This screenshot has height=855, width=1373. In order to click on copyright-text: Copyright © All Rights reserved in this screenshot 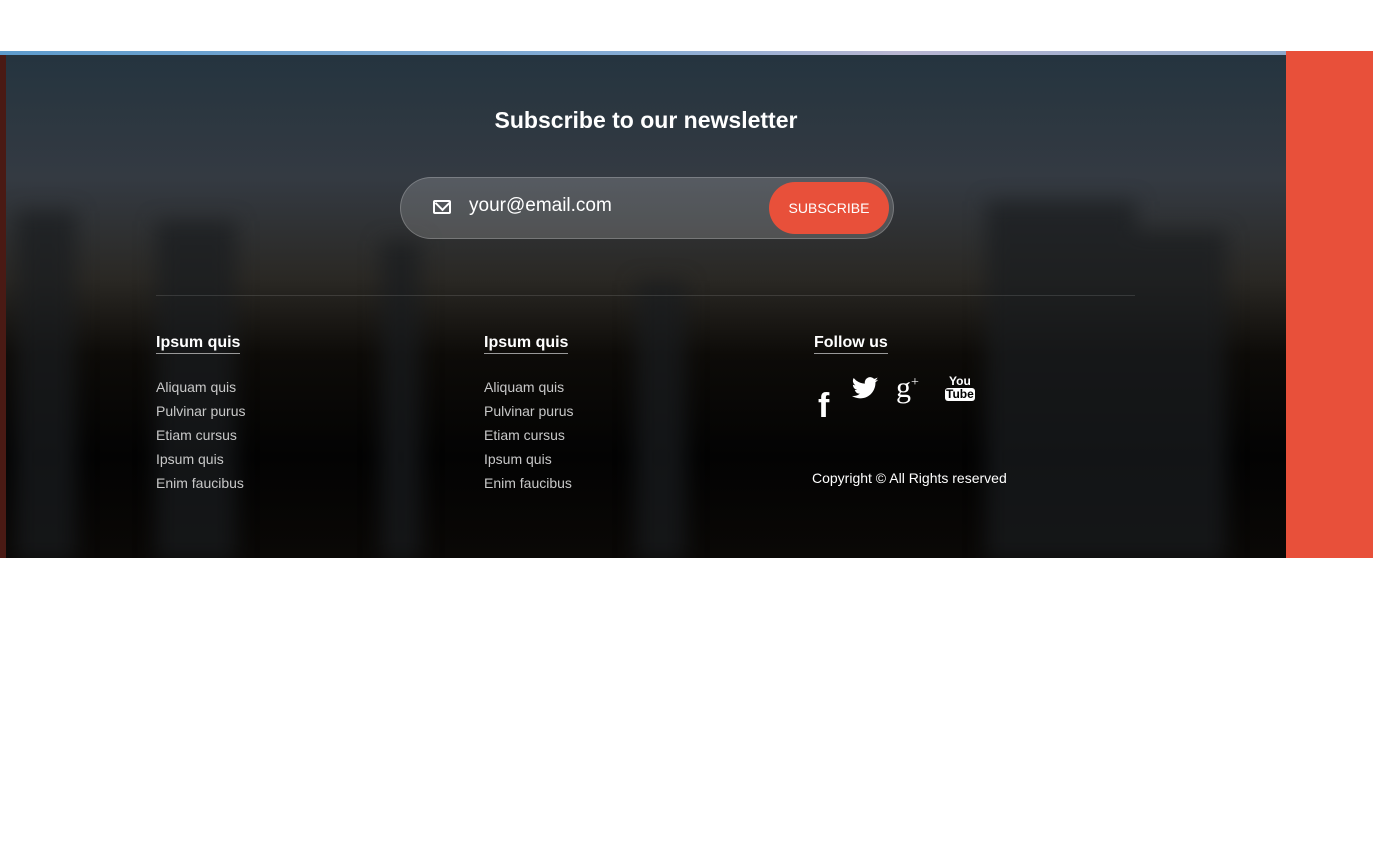, I will do `click(909, 478)`.